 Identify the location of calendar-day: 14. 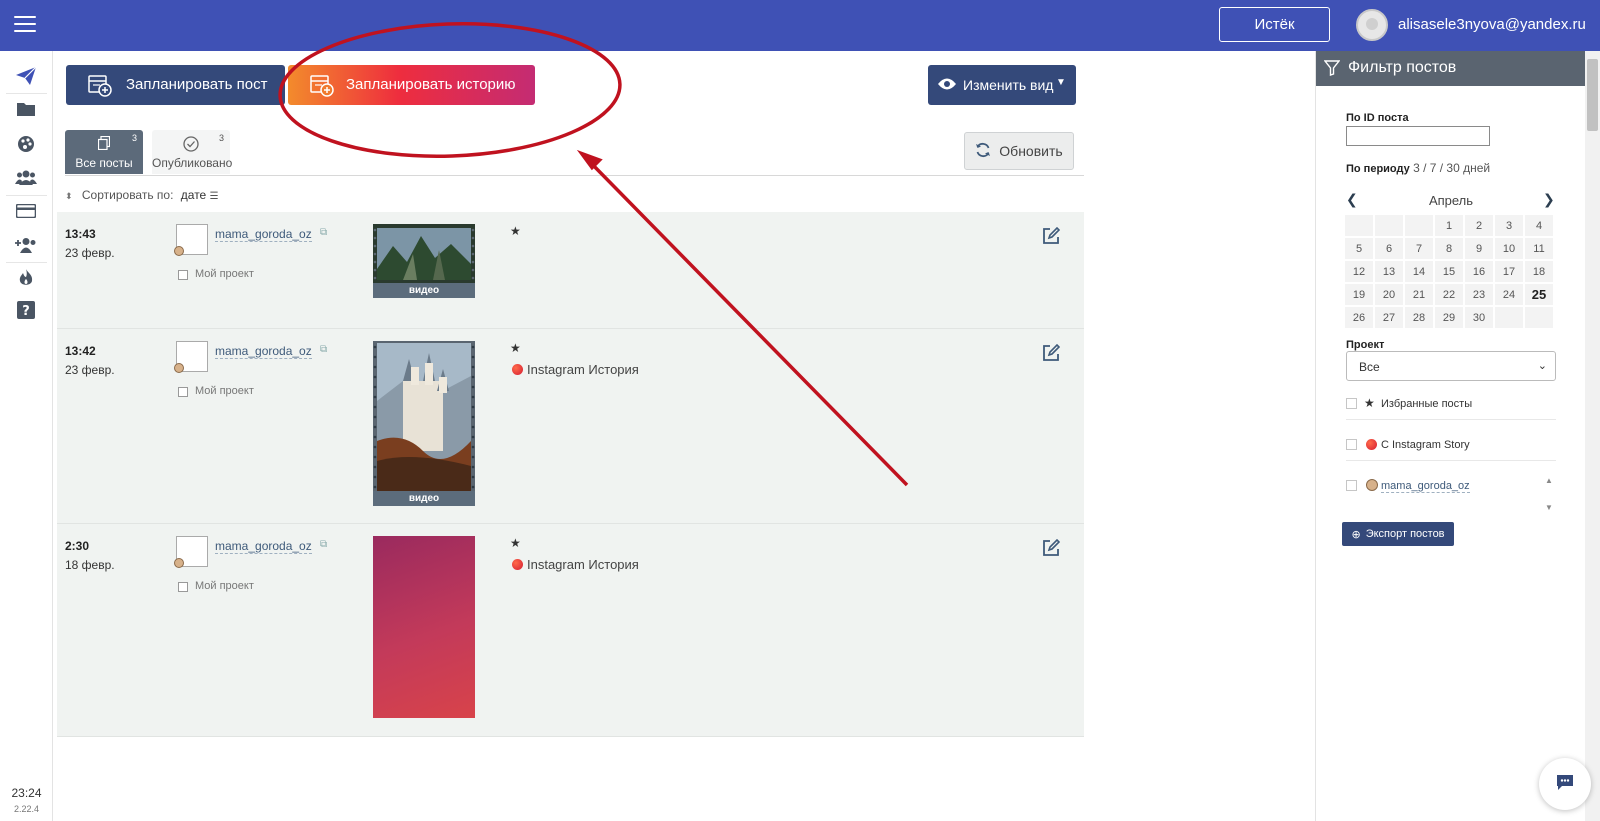
(1419, 271).